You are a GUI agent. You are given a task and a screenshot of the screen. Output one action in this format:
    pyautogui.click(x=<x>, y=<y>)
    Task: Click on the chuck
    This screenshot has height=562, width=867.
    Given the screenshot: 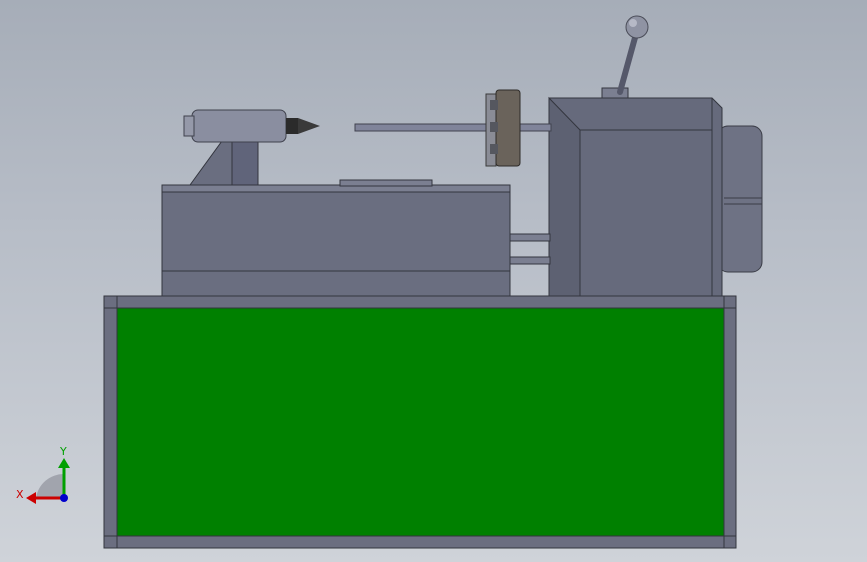 What is the action you would take?
    pyautogui.click(x=503, y=128)
    